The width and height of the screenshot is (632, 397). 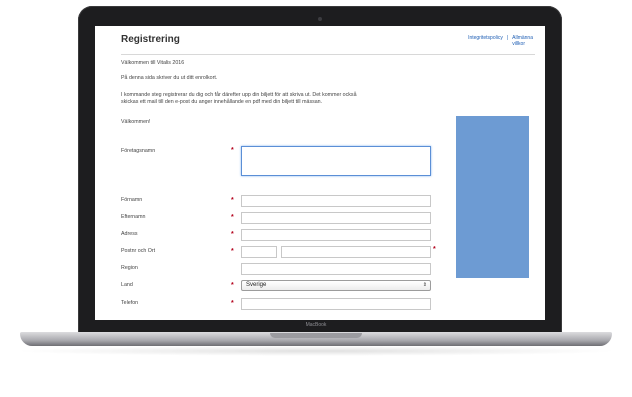 What do you see at coordinates (336, 235) in the screenshot?
I see `address-input` at bounding box center [336, 235].